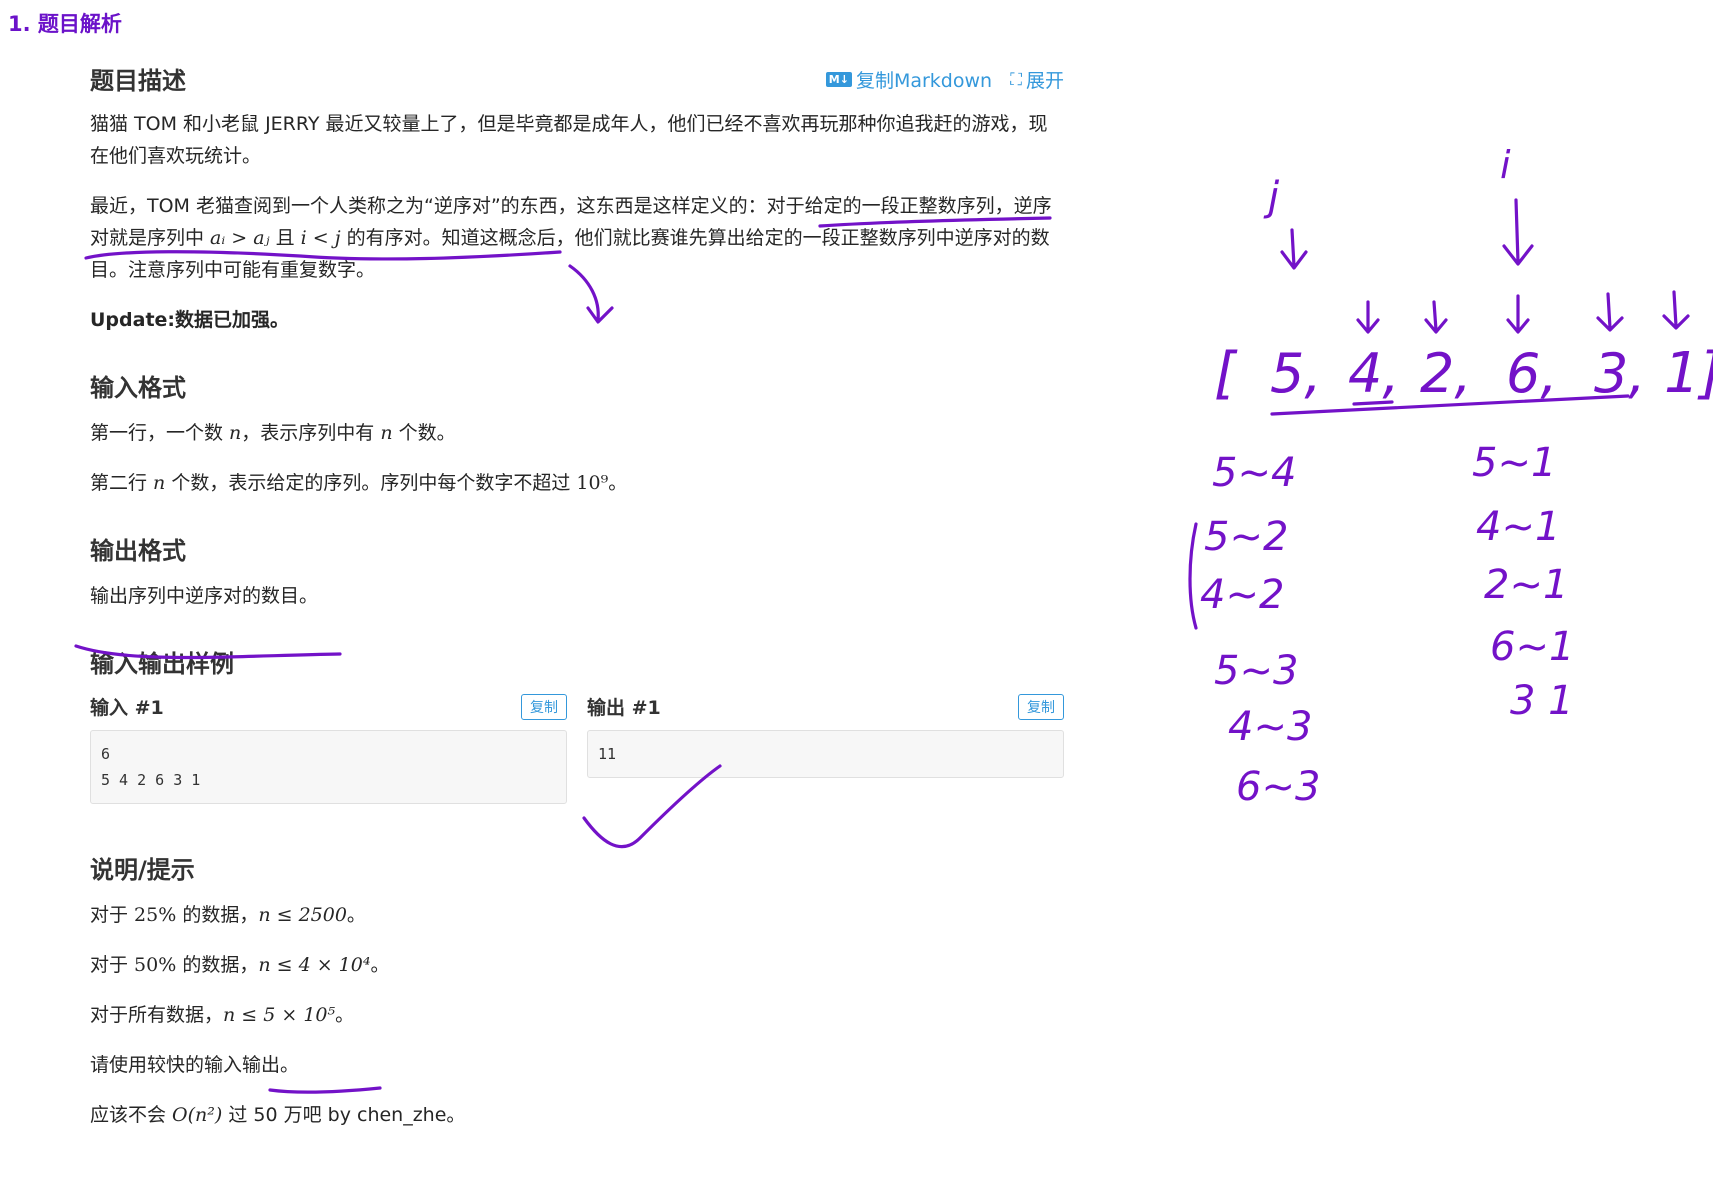 The image size is (1713, 1191). Describe the element at coordinates (1518, 232) in the screenshot. I see `arrow-i` at that location.